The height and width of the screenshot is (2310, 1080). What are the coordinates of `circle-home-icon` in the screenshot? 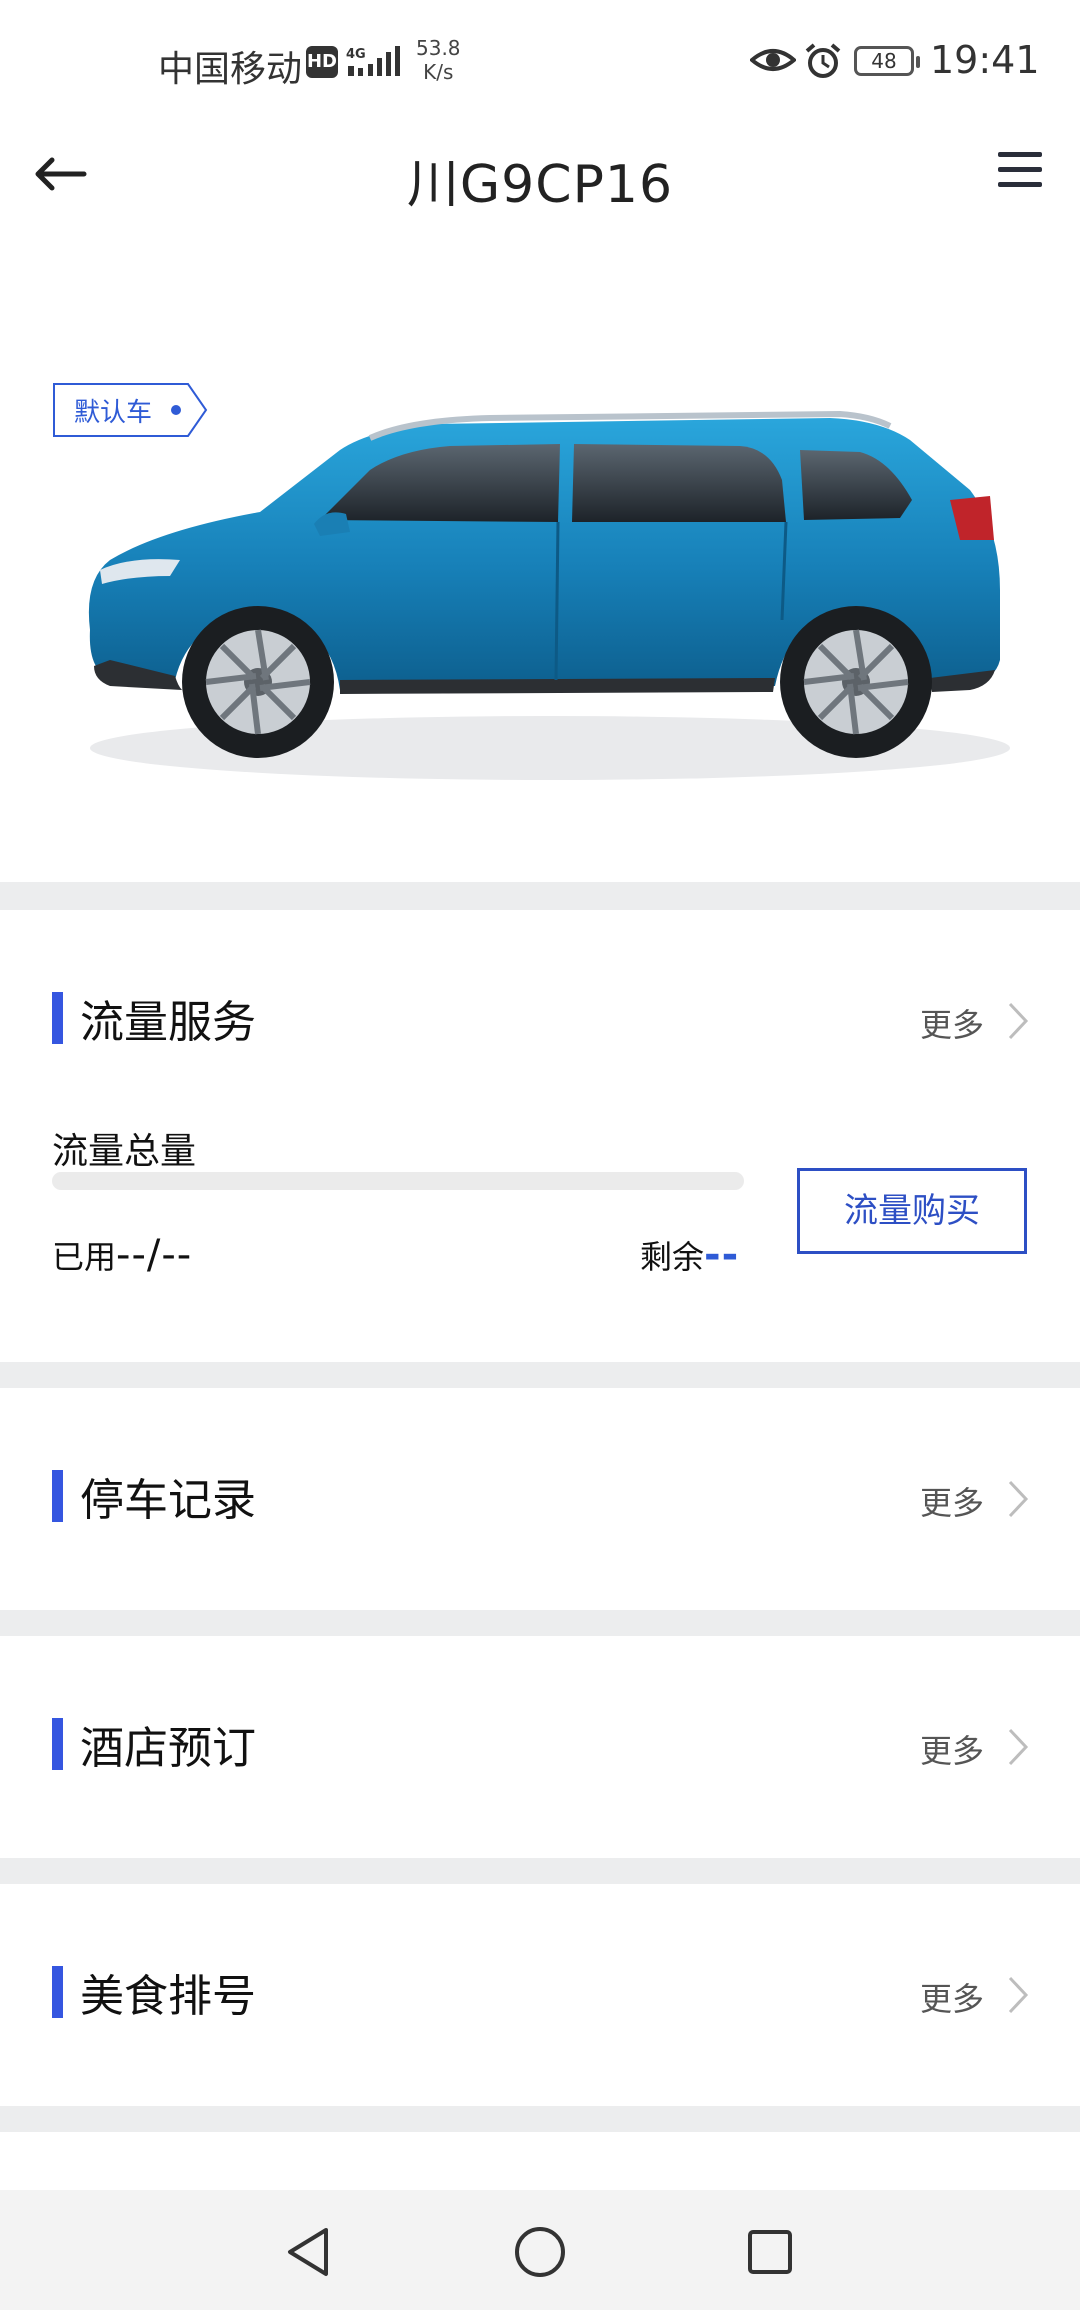 It's located at (540, 2252).